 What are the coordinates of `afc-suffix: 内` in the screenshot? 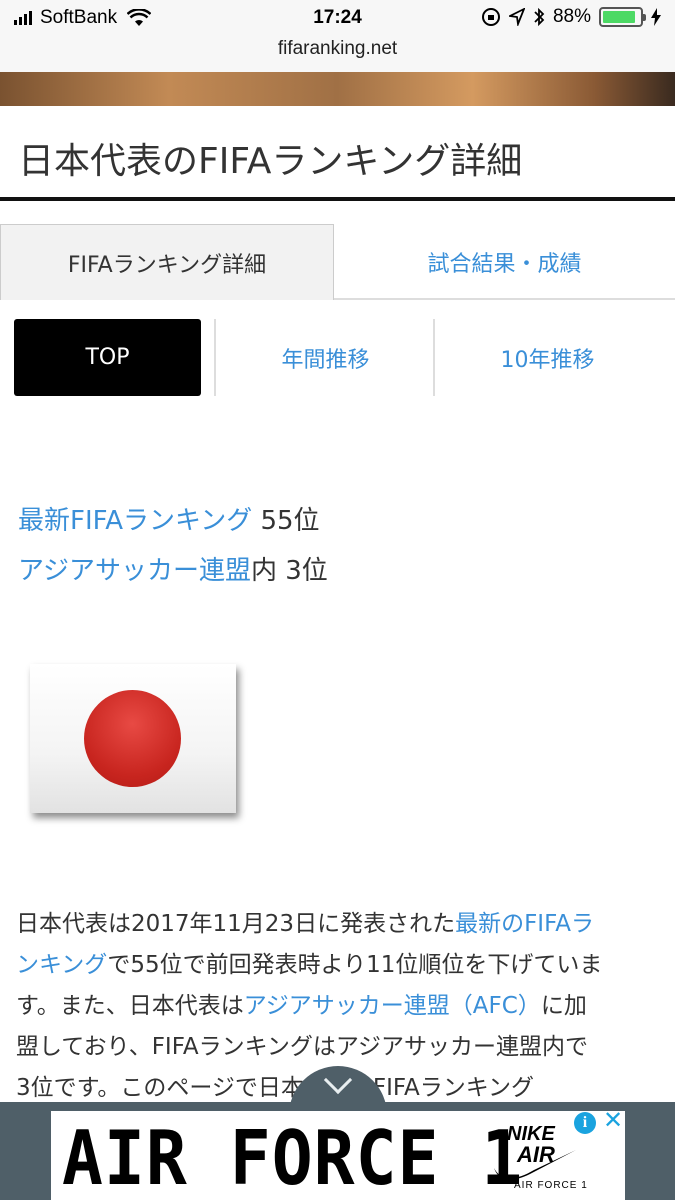 It's located at (263, 571).